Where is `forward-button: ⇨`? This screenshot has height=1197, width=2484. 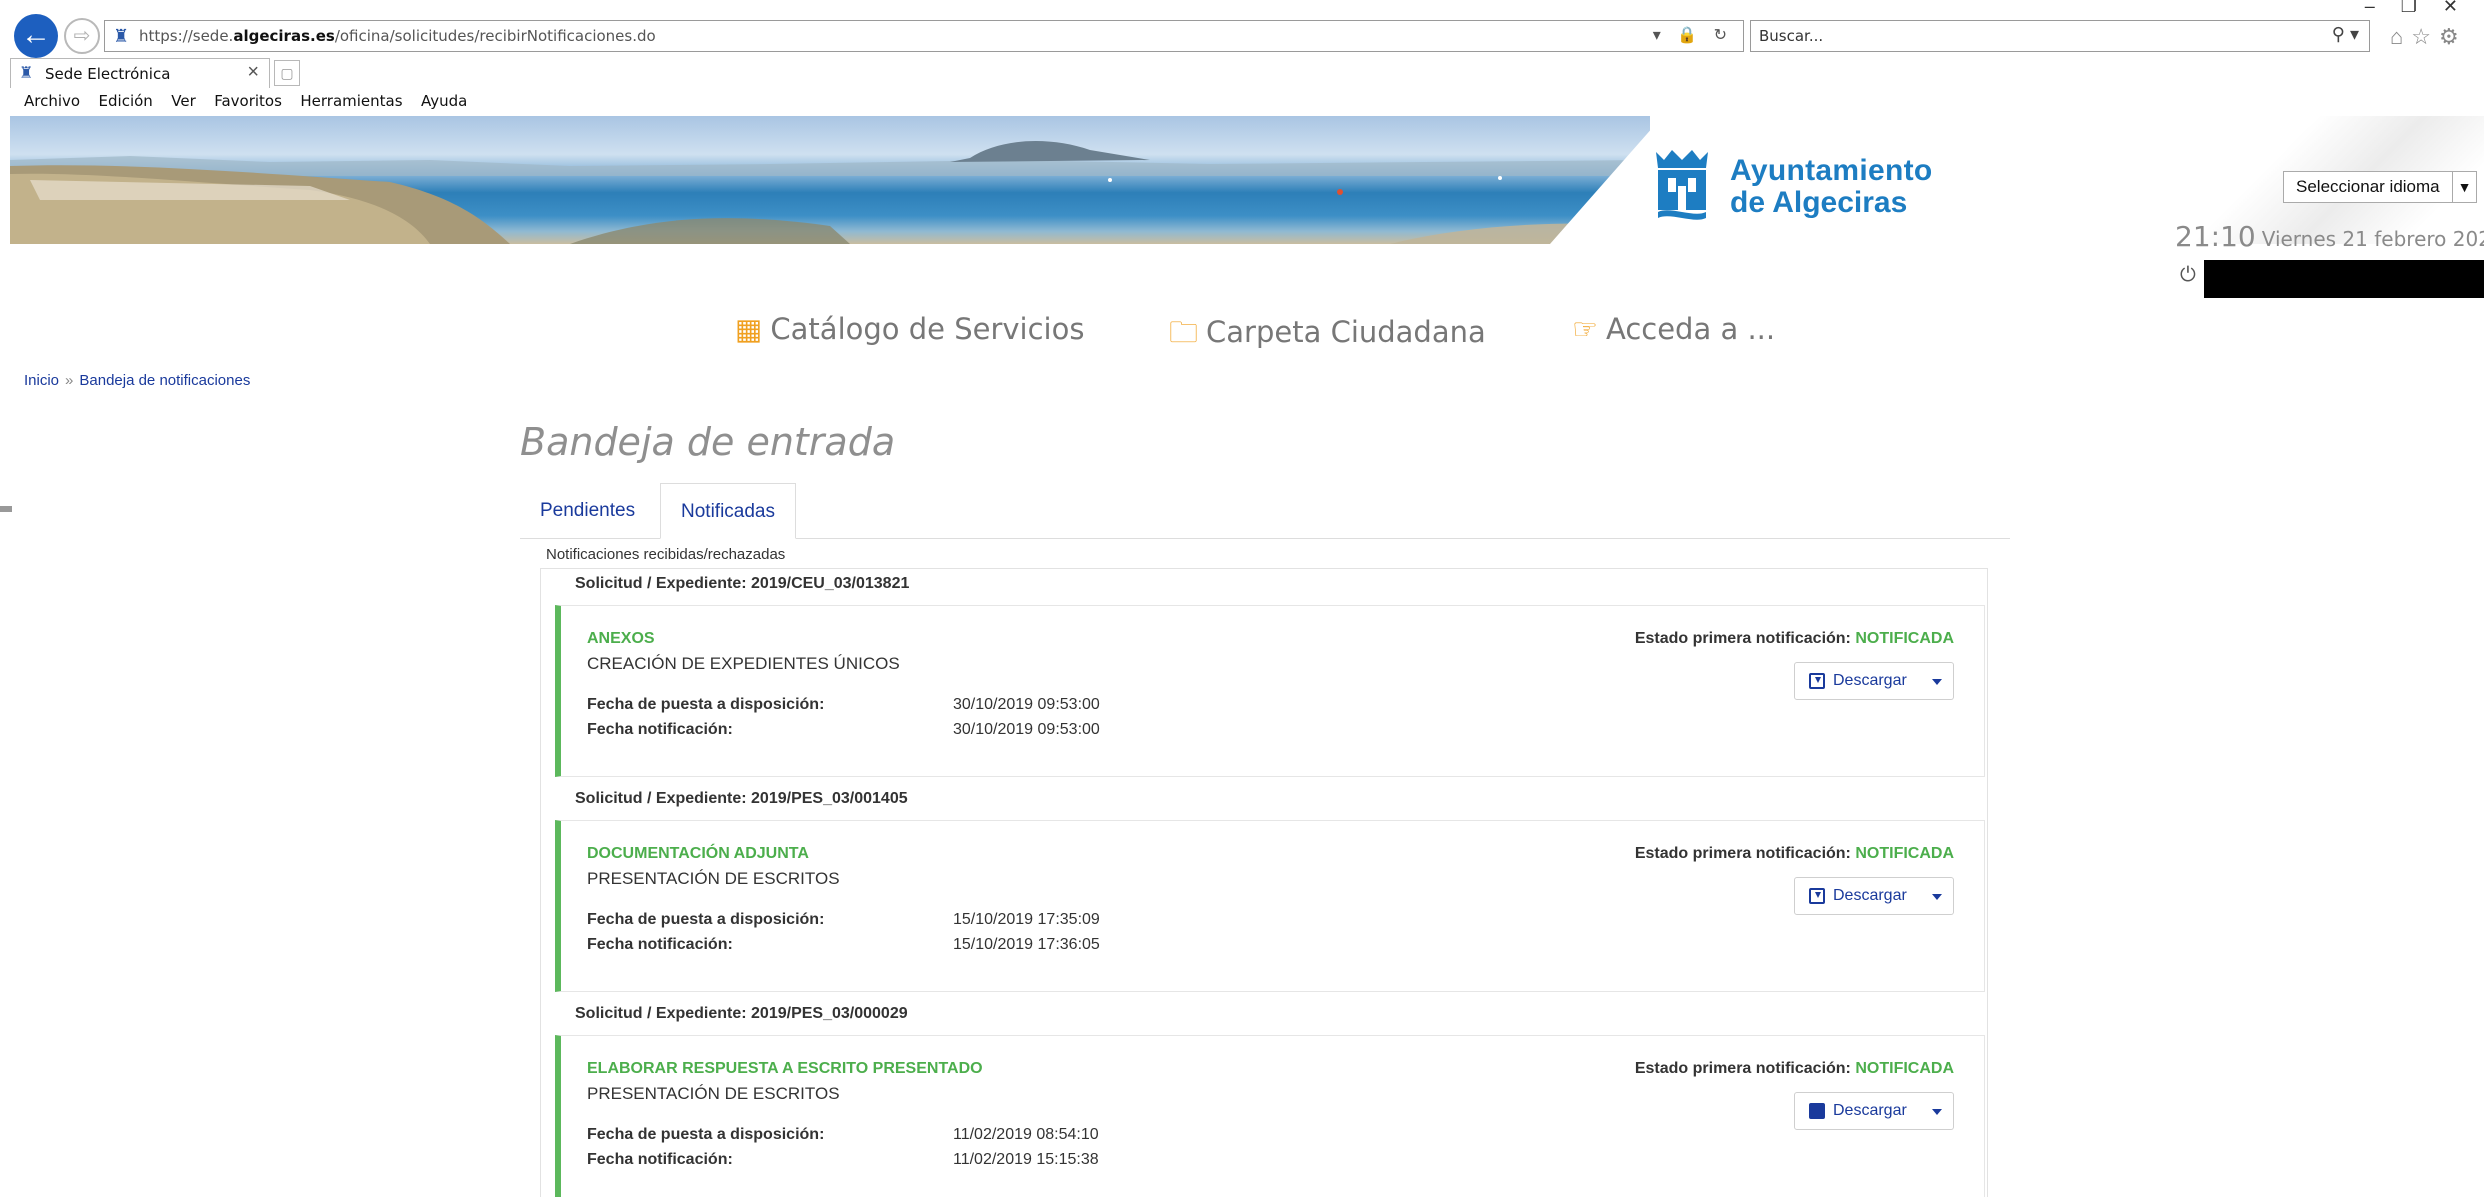
forward-button: ⇨ is located at coordinates (82, 36).